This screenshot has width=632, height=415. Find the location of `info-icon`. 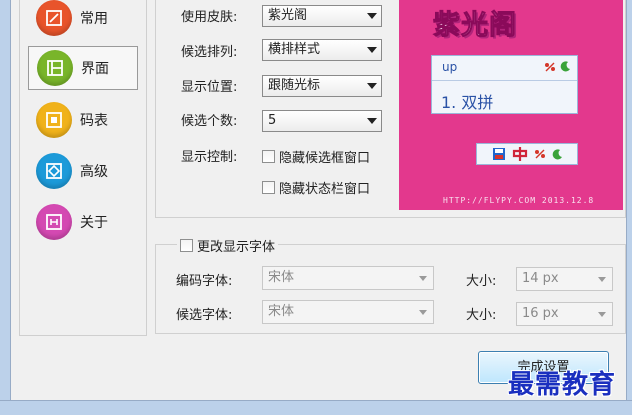

info-icon is located at coordinates (54, 222).